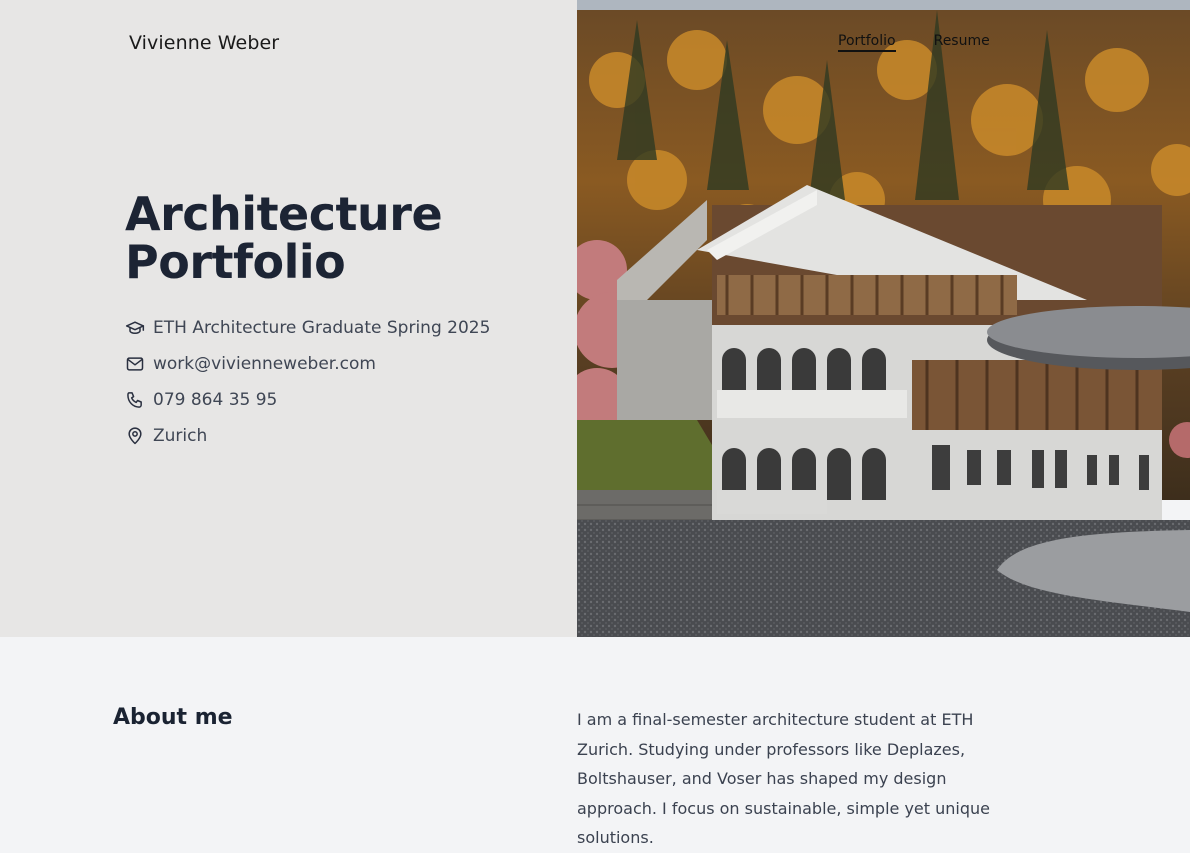 The width and height of the screenshot is (1190, 853). What do you see at coordinates (135, 327) in the screenshot?
I see `graduation-cap-icon` at bounding box center [135, 327].